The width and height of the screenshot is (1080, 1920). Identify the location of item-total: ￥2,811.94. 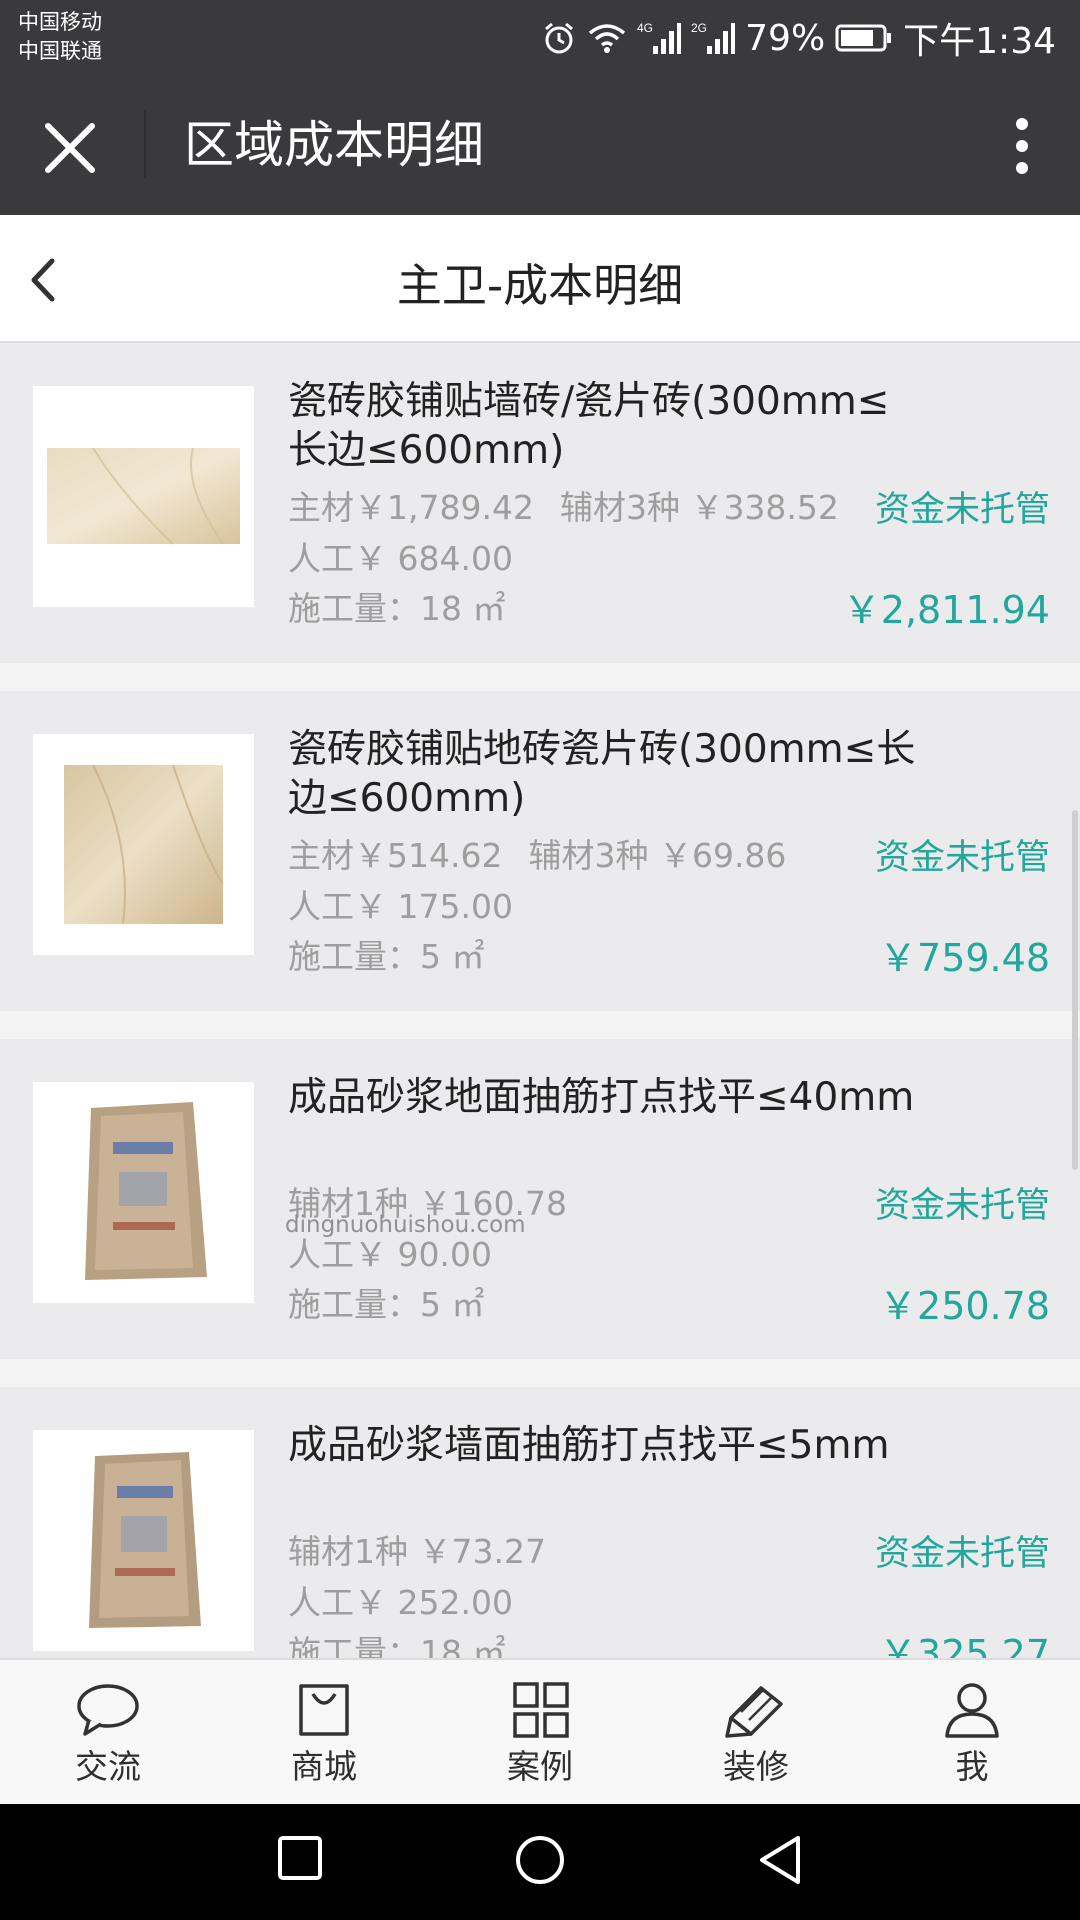
(946, 610).